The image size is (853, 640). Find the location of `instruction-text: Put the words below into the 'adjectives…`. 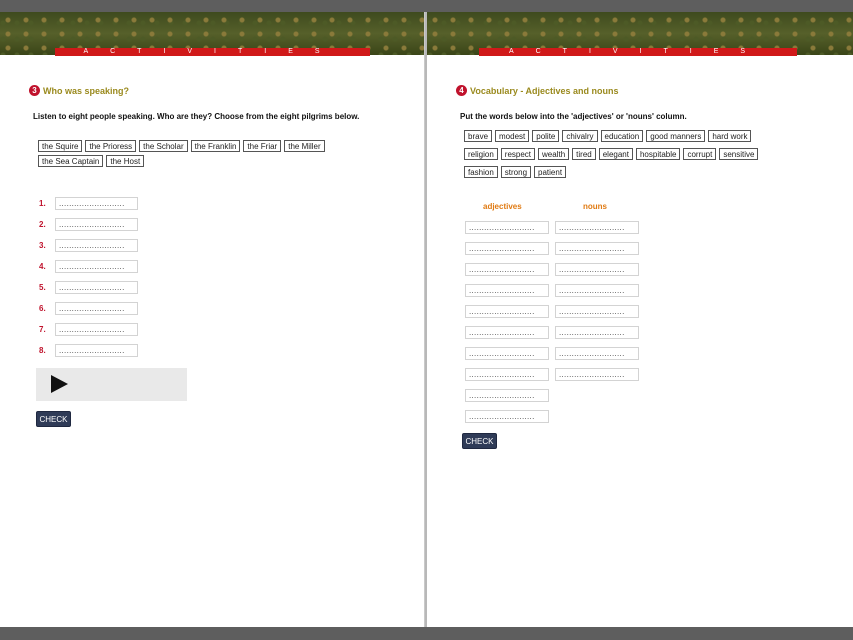

instruction-text: Put the words below into the 'adjectives… is located at coordinates (573, 116).